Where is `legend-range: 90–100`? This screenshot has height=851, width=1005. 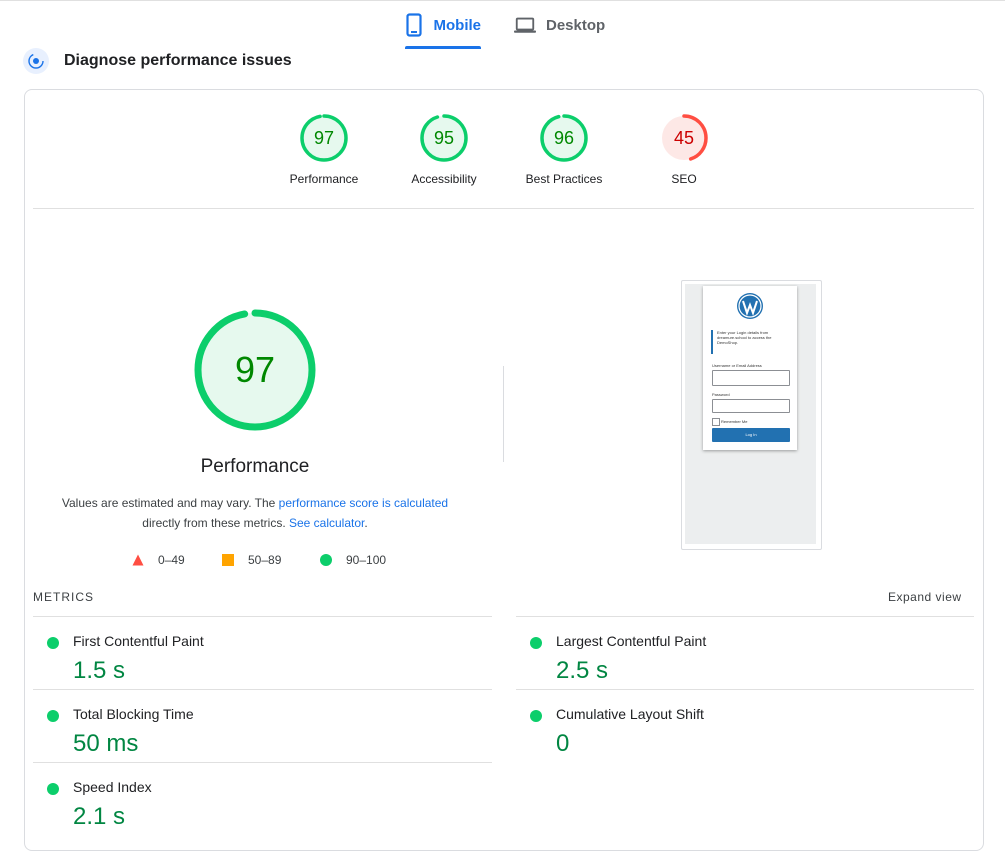 legend-range: 90–100 is located at coordinates (366, 560).